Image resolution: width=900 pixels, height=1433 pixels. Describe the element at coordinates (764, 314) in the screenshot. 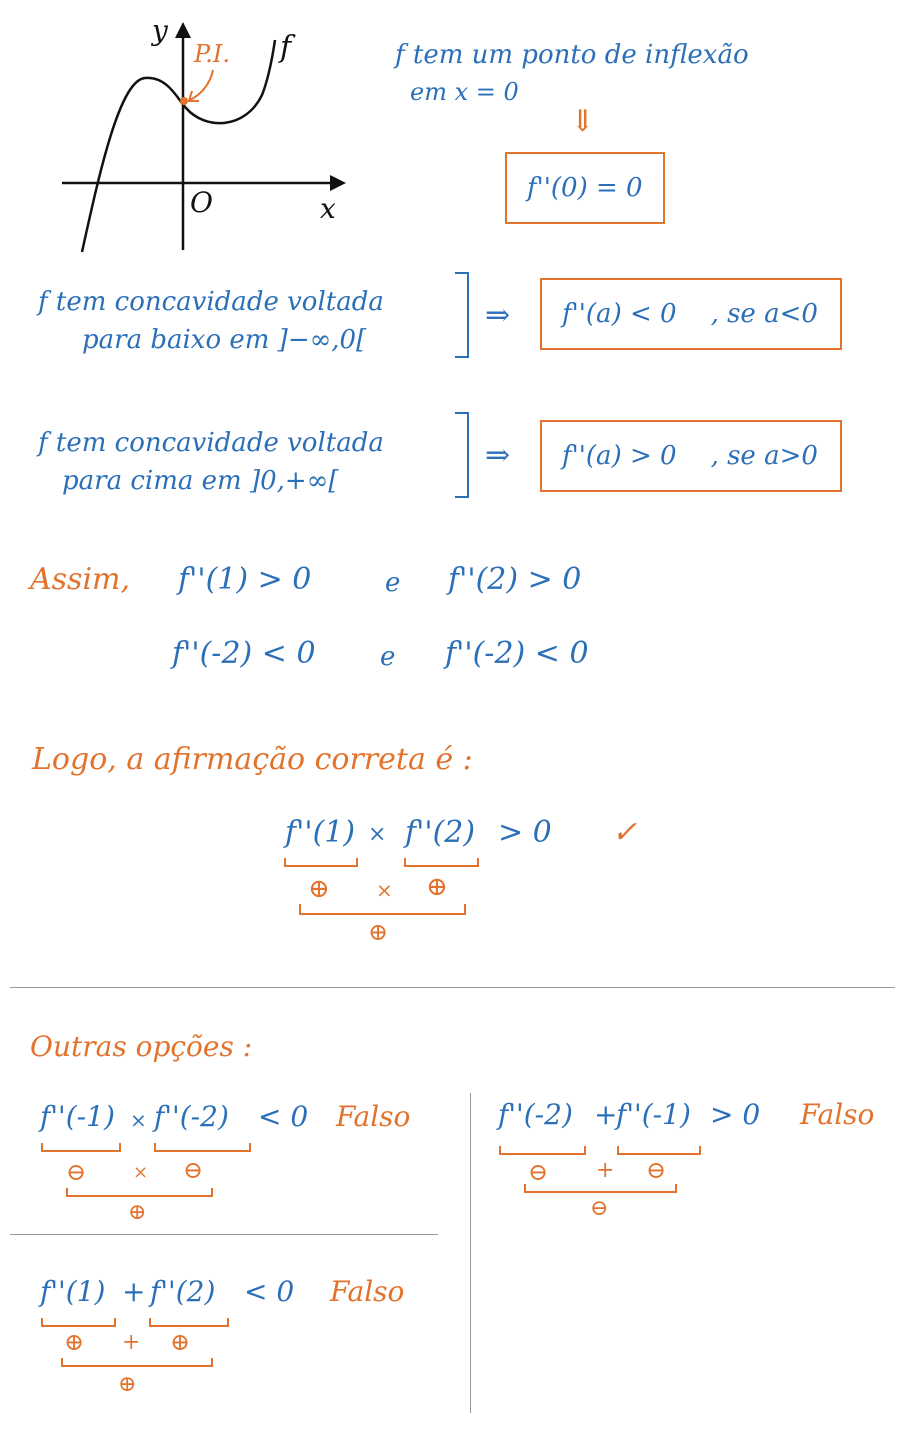

I see `concave-down-result-cond: , se a<0` at that location.